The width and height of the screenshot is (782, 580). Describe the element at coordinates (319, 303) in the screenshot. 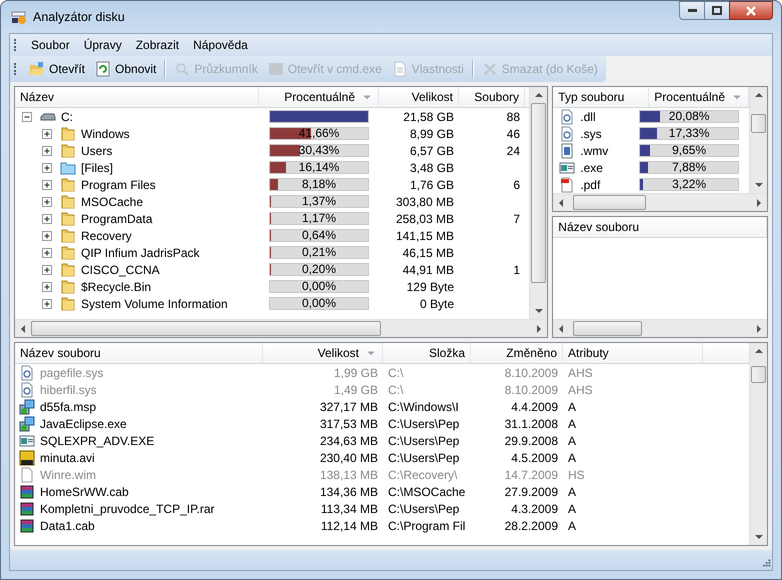

I see `percent-text: 0,00%` at that location.